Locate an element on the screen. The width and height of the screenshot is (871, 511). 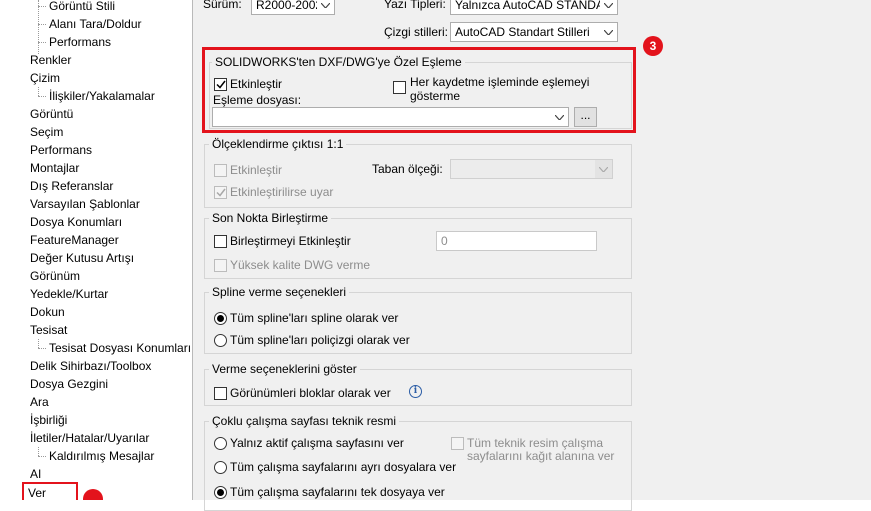
tree-item-renkler: Renkler is located at coordinates (50, 60).